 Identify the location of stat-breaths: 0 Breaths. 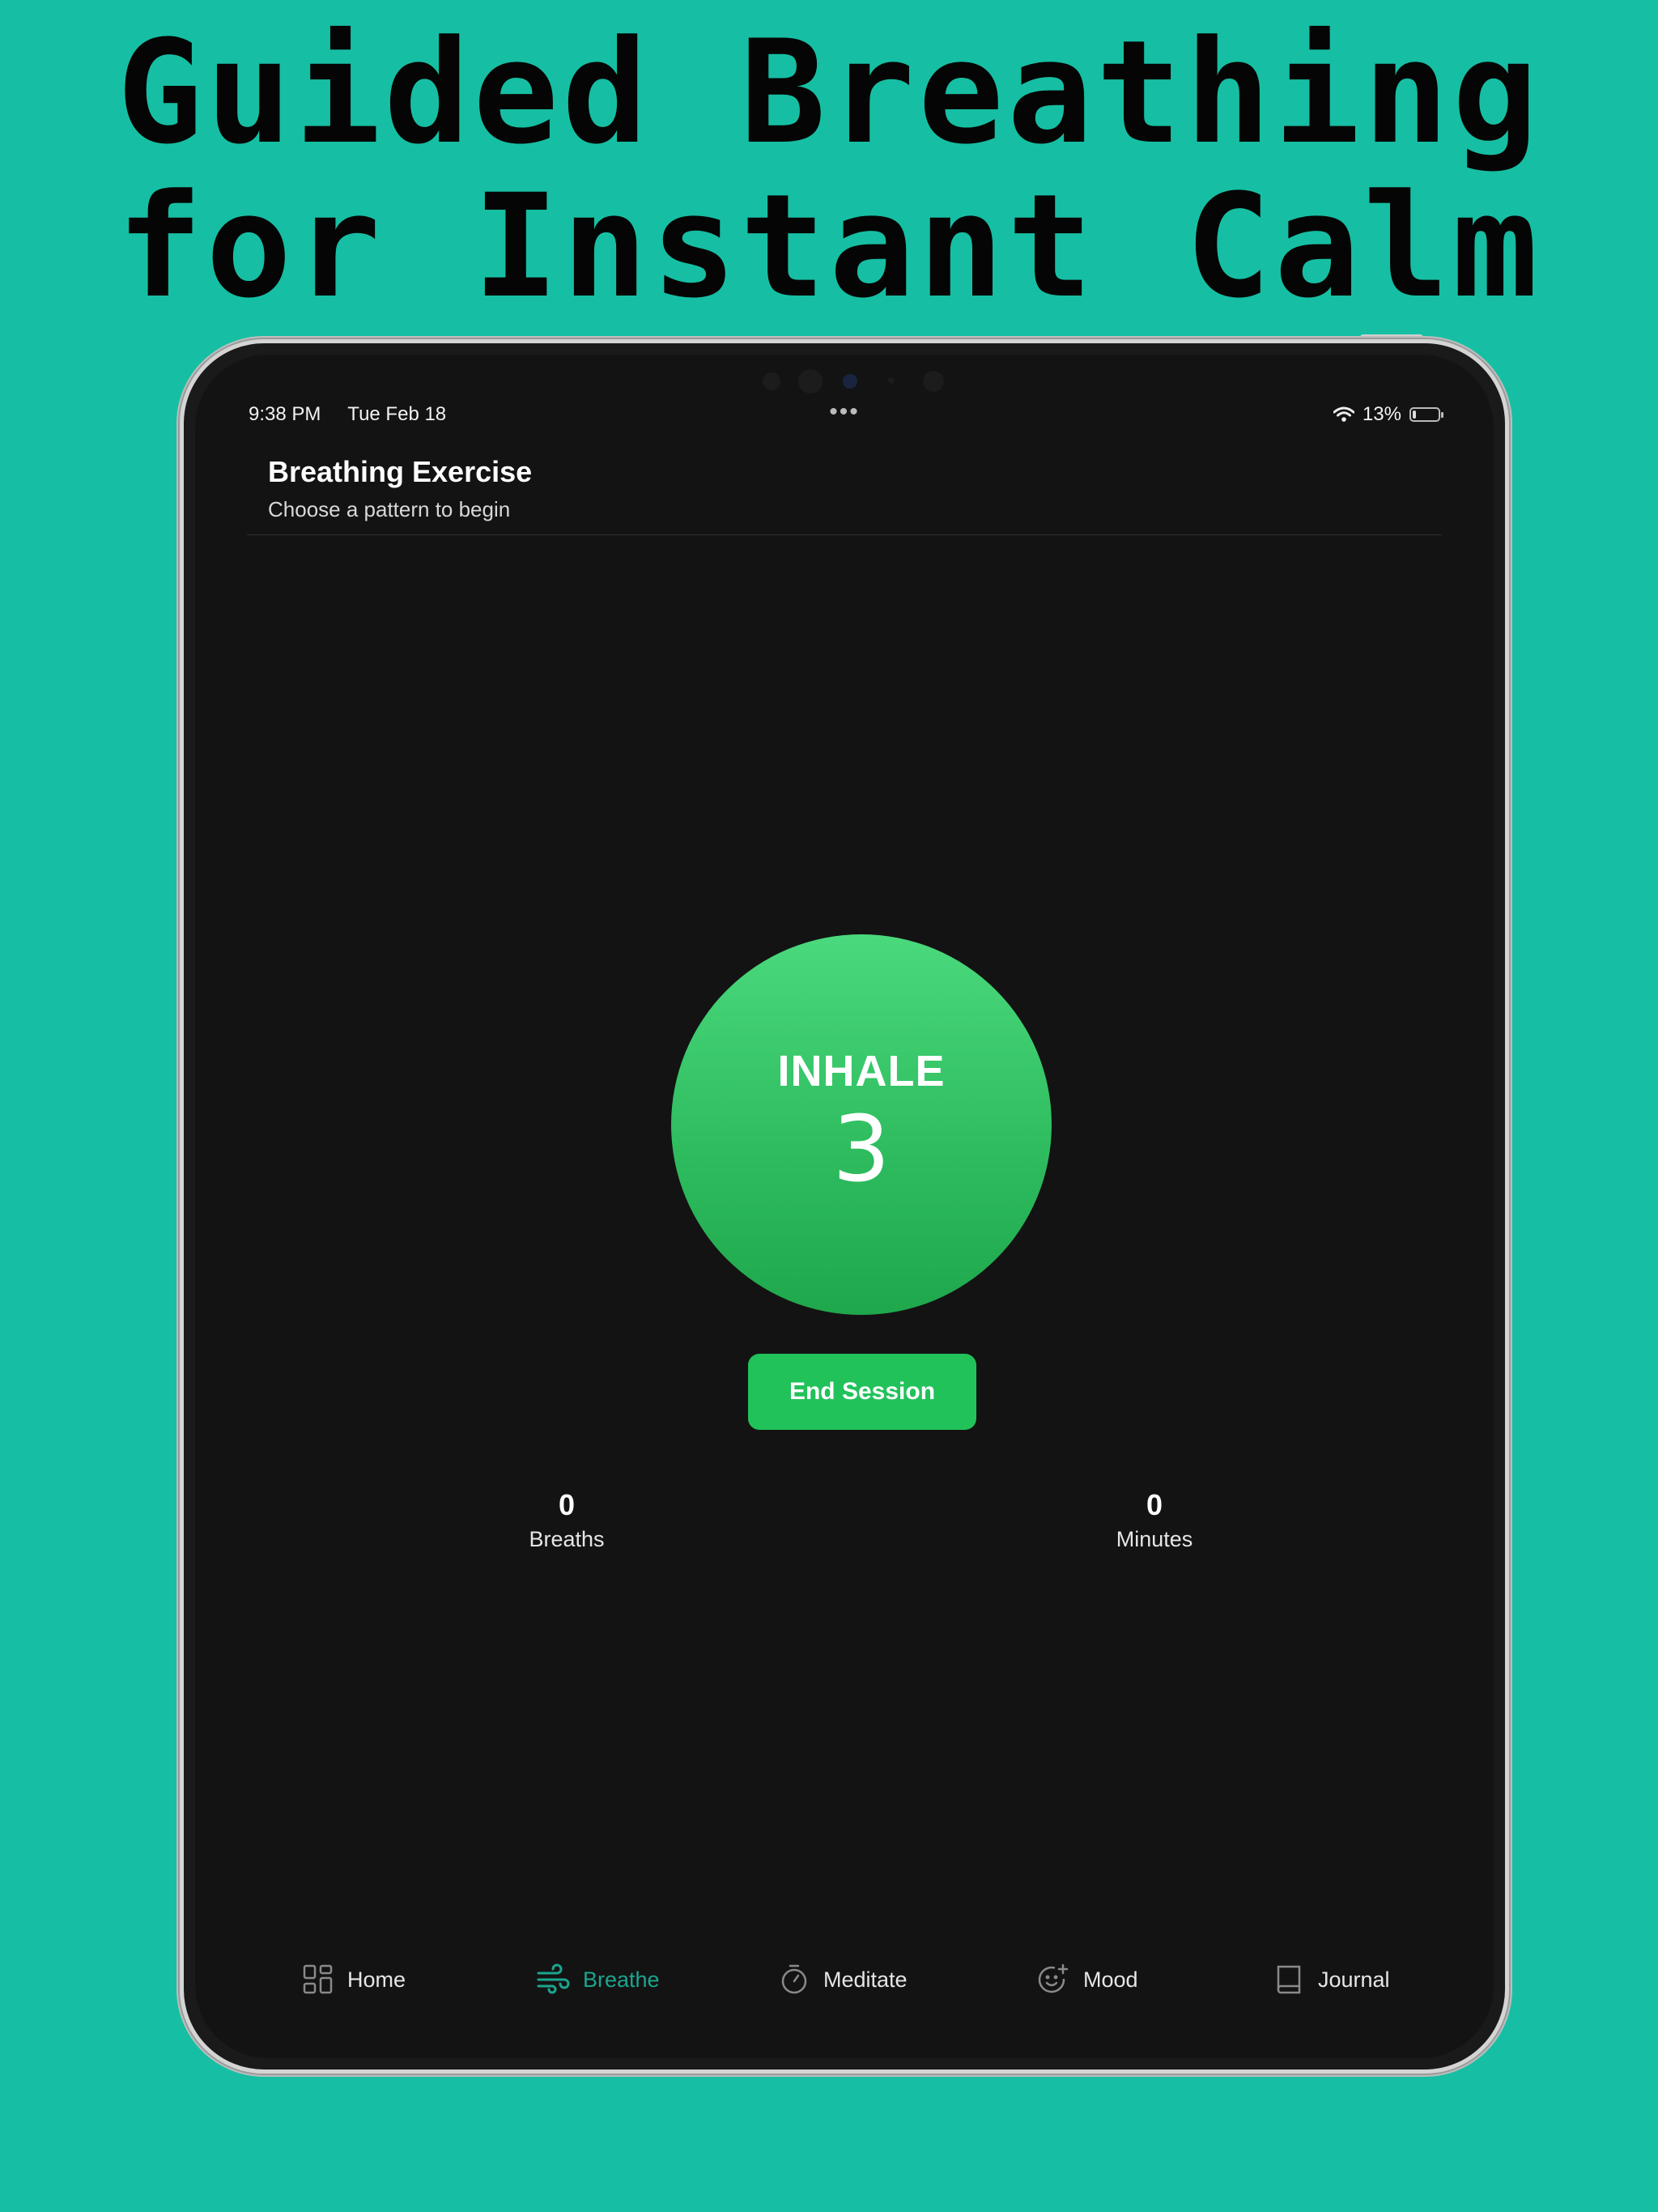
(567, 1520).